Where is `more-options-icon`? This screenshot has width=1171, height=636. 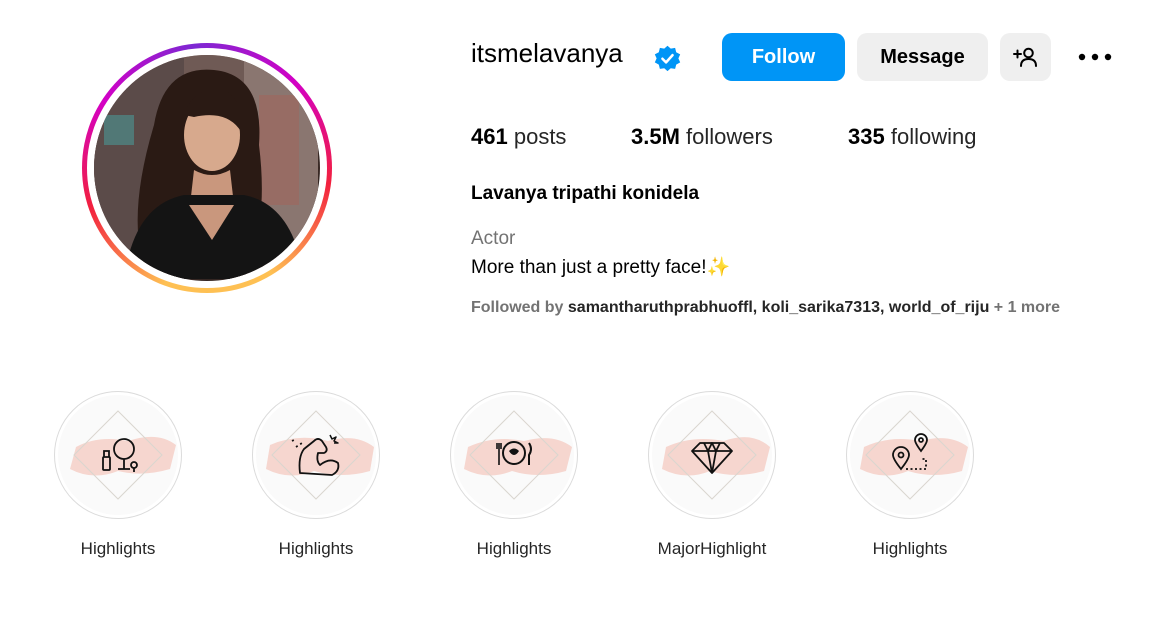
more-options-icon is located at coordinates (1095, 57).